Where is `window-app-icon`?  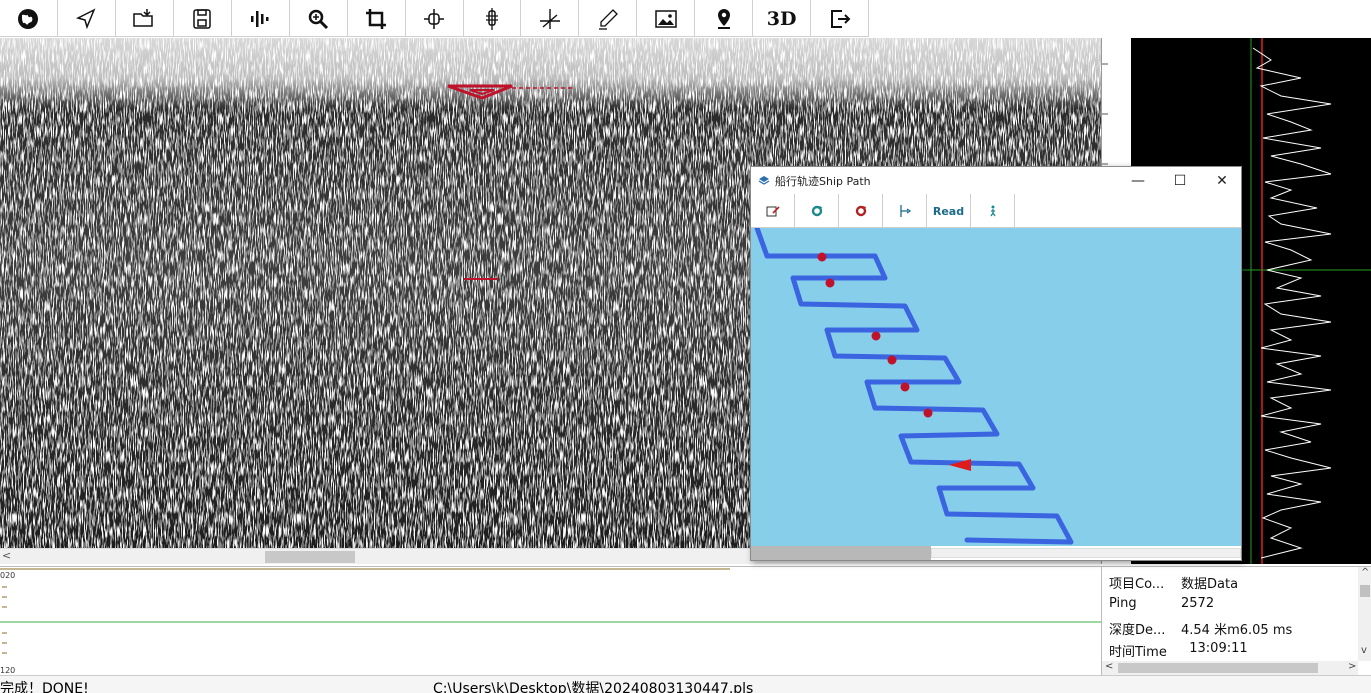
window-app-icon is located at coordinates (764, 180).